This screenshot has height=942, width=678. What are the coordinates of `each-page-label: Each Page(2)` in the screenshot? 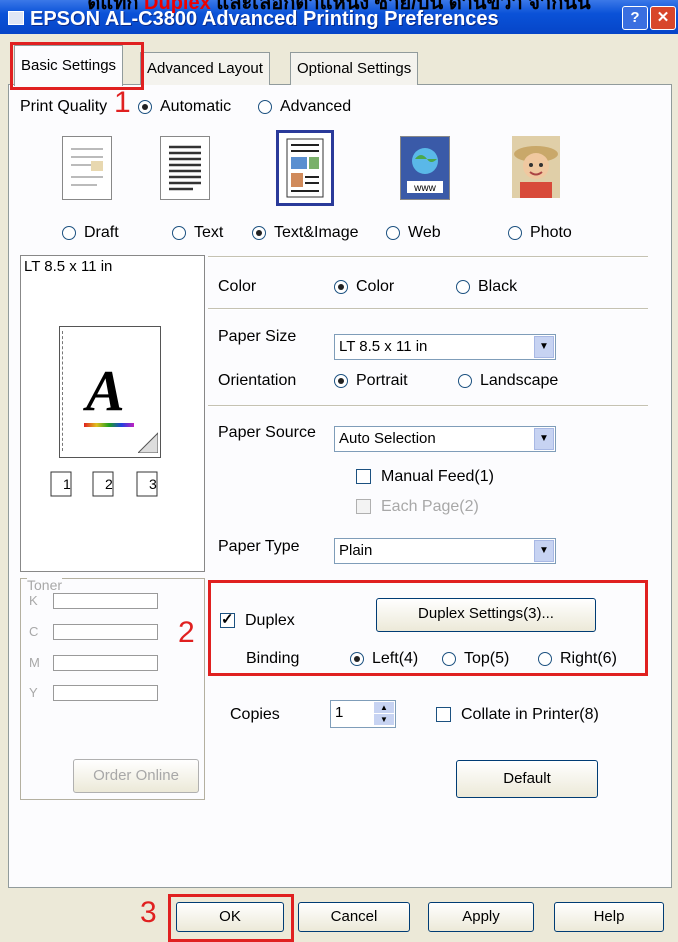 It's located at (430, 506).